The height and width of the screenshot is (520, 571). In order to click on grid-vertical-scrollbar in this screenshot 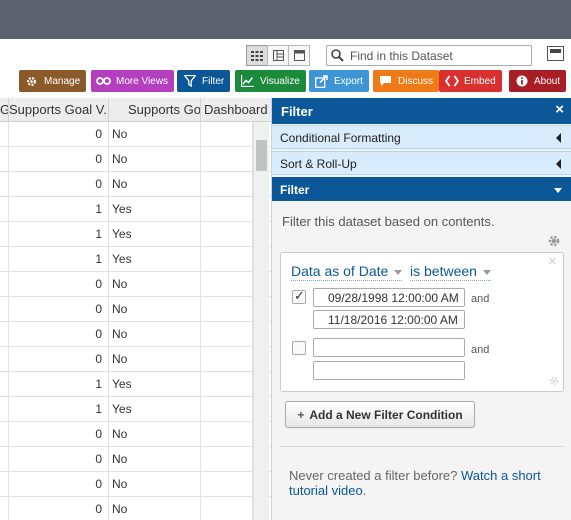, I will do `click(261, 321)`.